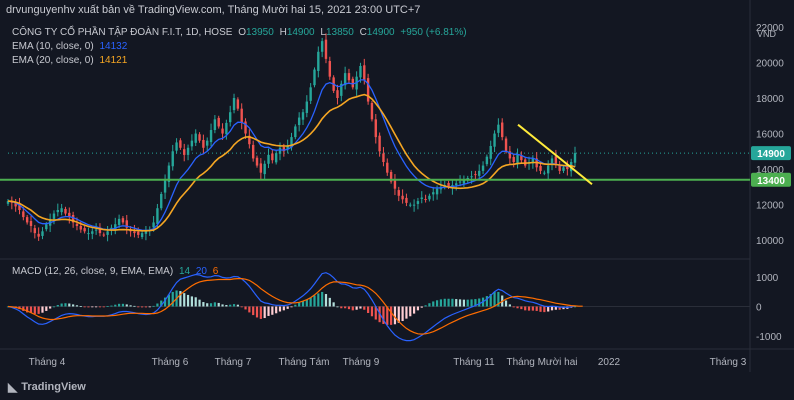  Describe the element at coordinates (759, 307) in the screenshot. I see `macd-tick-label: 0` at that location.